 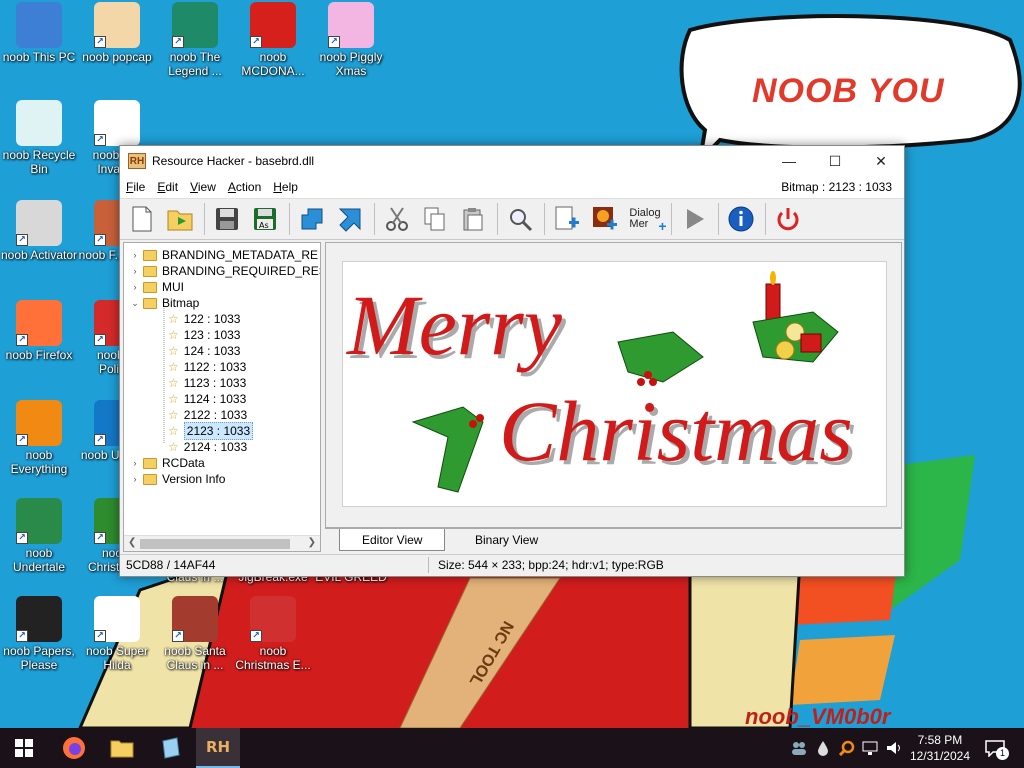 I want to click on desktop-icon: ↗ noob Super Hilda, so click(x=117, y=634).